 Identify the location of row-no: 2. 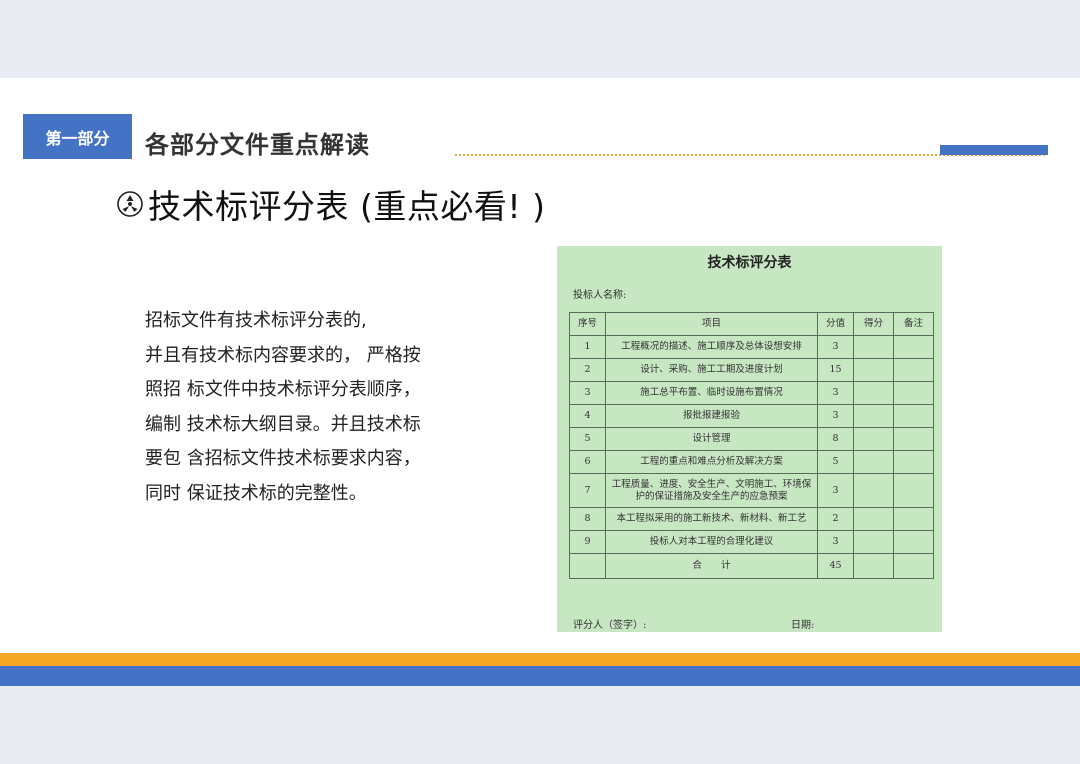
(587, 370).